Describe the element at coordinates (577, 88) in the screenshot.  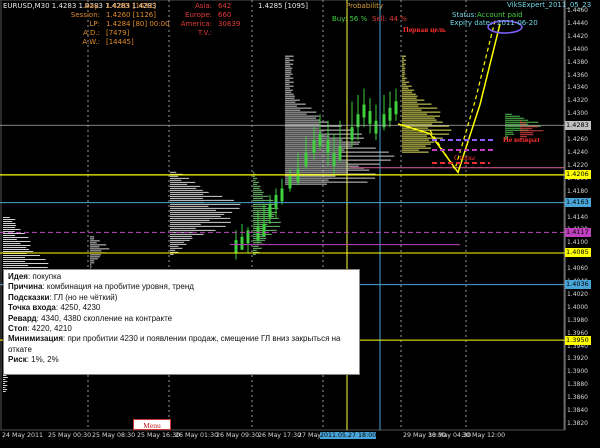
I see `price-tick-label: 1.4340` at that location.